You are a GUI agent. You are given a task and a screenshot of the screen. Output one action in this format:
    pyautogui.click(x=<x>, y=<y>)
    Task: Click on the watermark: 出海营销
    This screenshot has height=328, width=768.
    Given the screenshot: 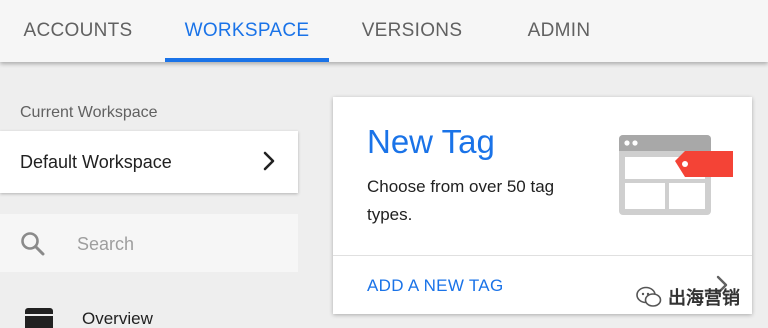 What is the action you would take?
    pyautogui.click(x=688, y=297)
    